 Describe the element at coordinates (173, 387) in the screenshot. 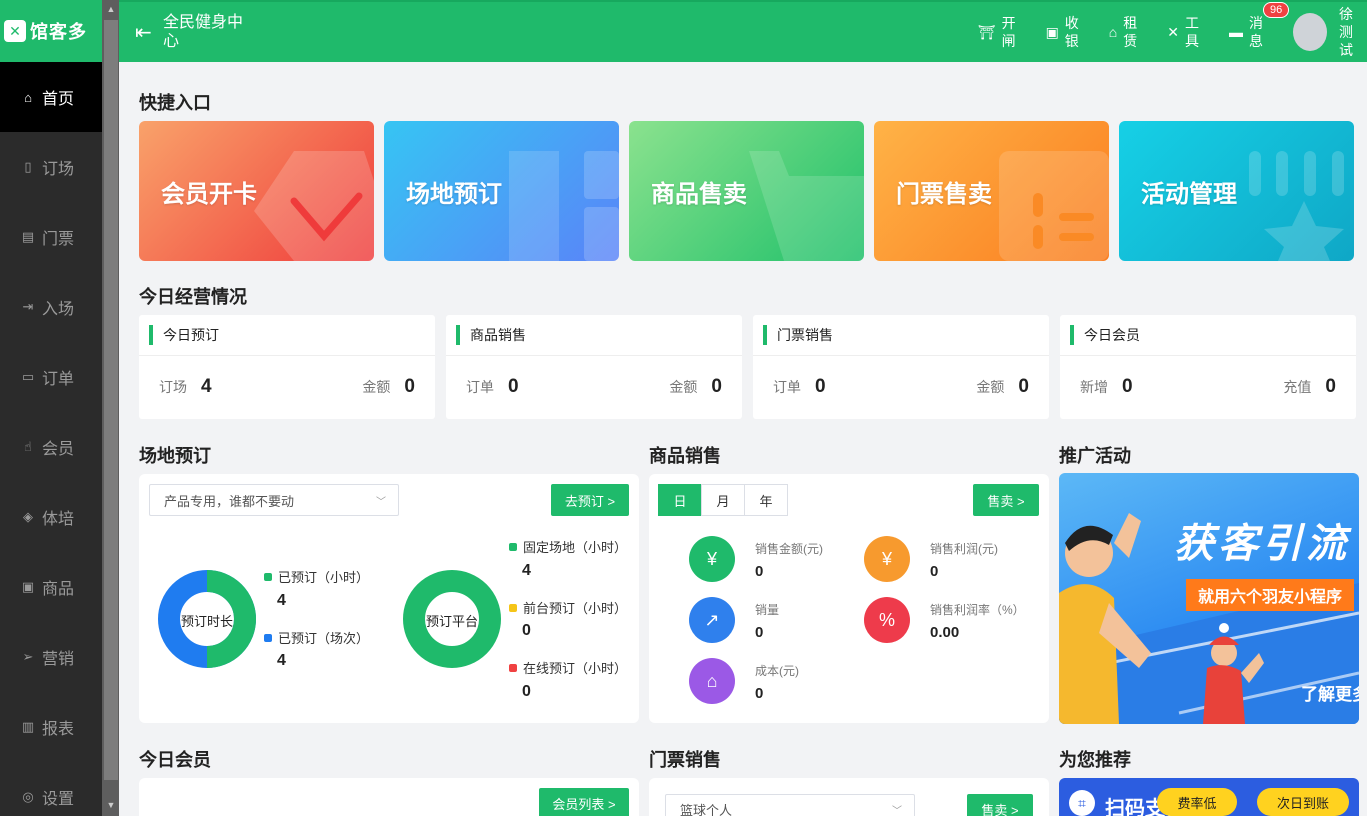

I see `stat-left-label: 订场` at that location.